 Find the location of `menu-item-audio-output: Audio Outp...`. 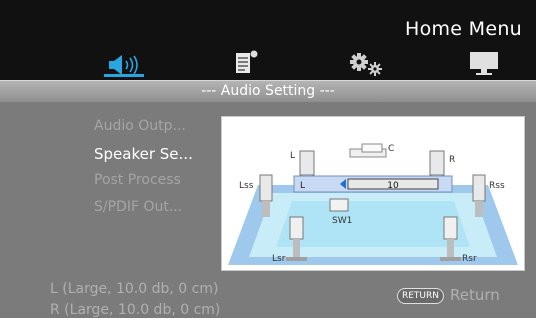

menu-item-audio-output: Audio Outp... is located at coordinates (140, 126).